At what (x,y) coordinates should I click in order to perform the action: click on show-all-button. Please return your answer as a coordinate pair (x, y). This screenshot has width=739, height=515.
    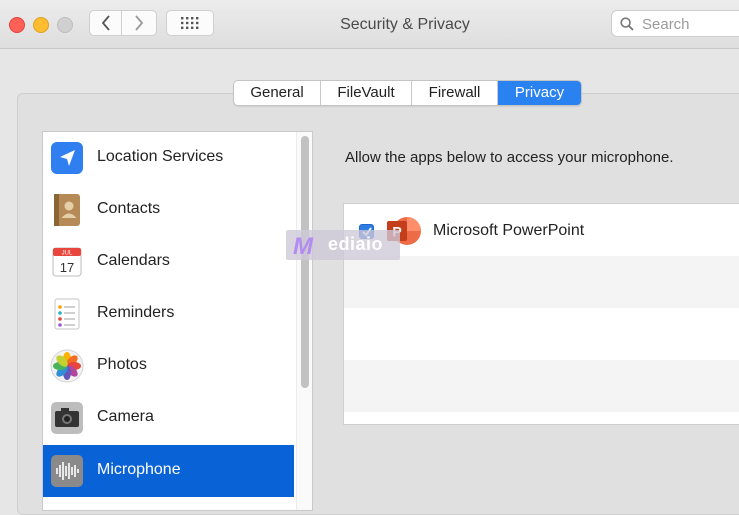
    Looking at the image, I should click on (190, 23).